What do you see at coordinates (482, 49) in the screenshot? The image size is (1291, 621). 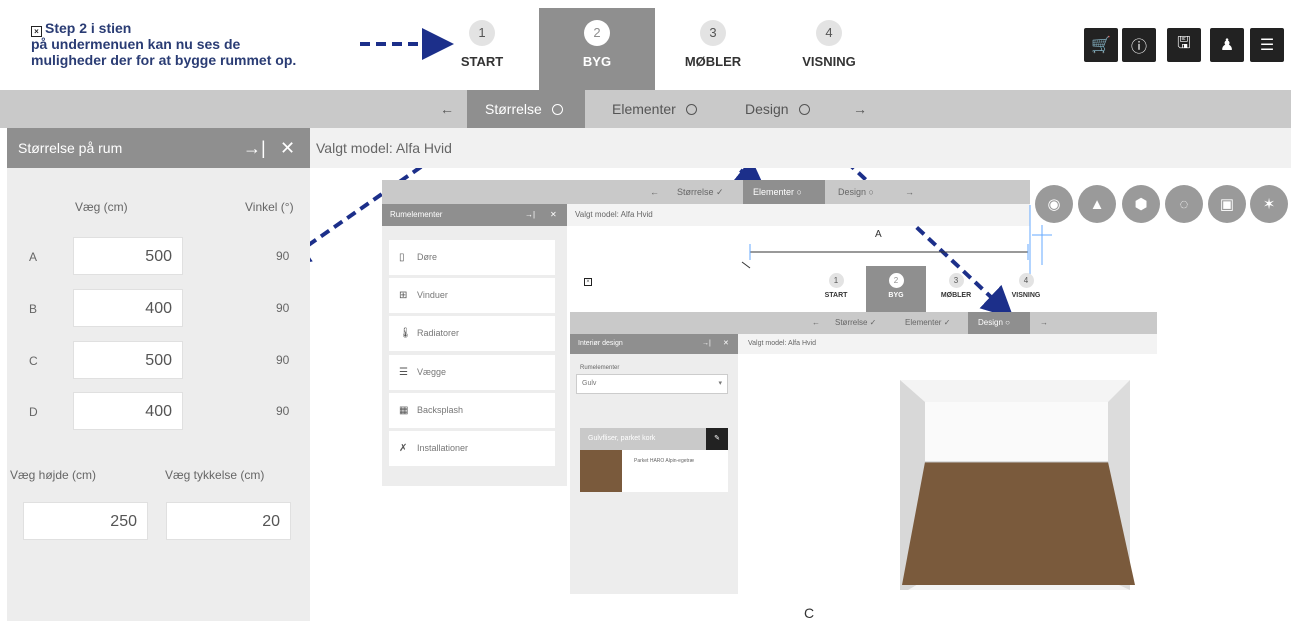 I see `step-start: 1 START` at bounding box center [482, 49].